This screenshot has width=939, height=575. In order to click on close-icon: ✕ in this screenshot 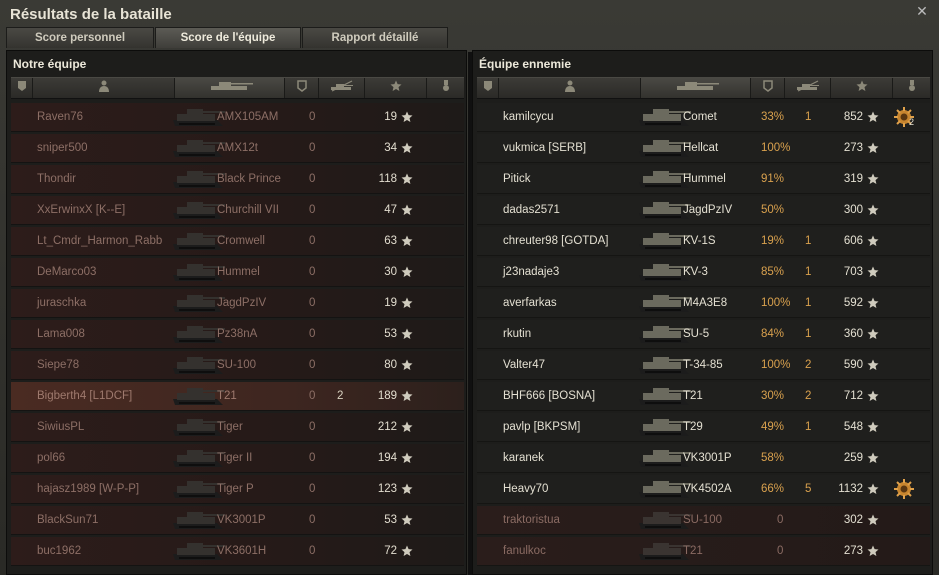, I will do `click(922, 11)`.